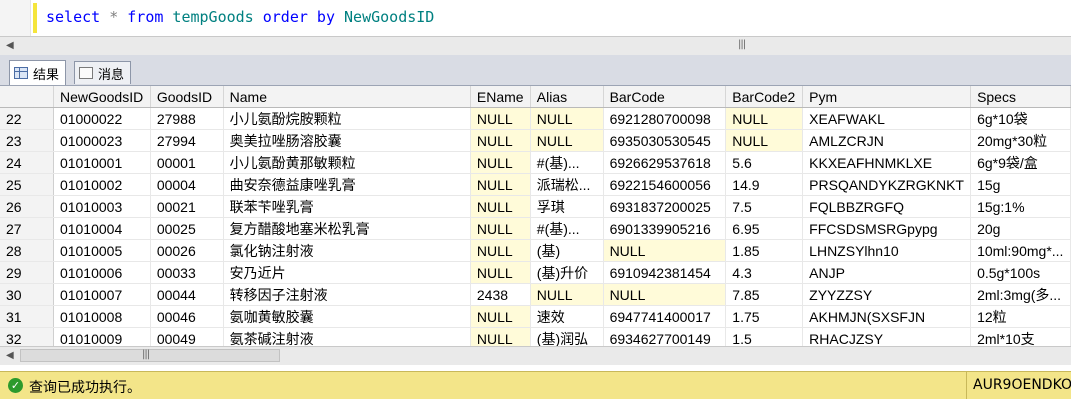 The image size is (1071, 402). What do you see at coordinates (764, 250) in the screenshot?
I see `cell-barcode2: 1.85` at bounding box center [764, 250].